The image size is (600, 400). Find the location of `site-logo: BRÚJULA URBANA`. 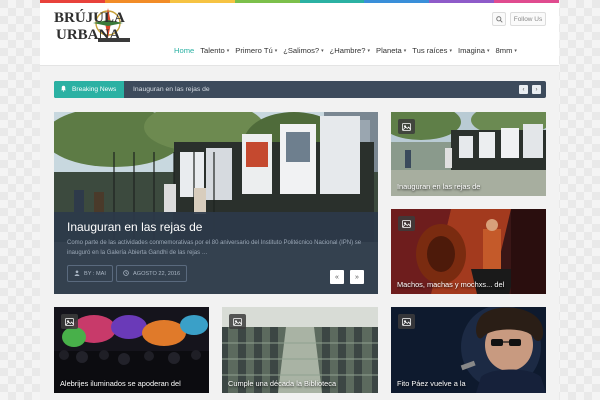

site-logo: BRÚJULA URBANA is located at coordinates (95, 25).